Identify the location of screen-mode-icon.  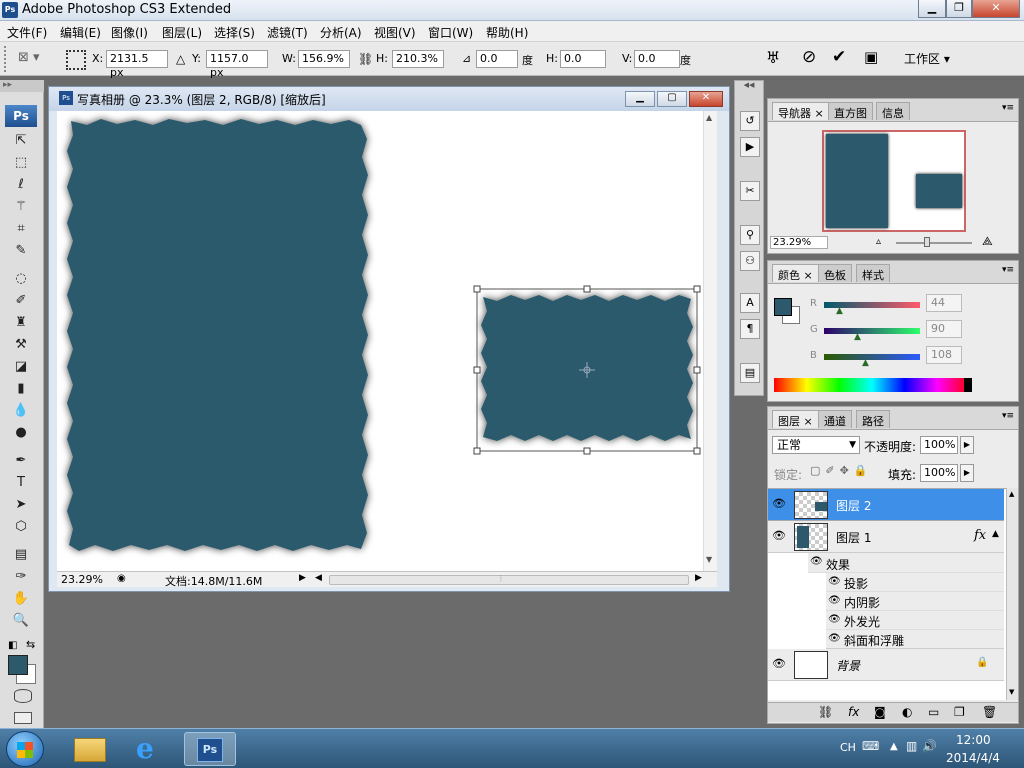
(23, 718).